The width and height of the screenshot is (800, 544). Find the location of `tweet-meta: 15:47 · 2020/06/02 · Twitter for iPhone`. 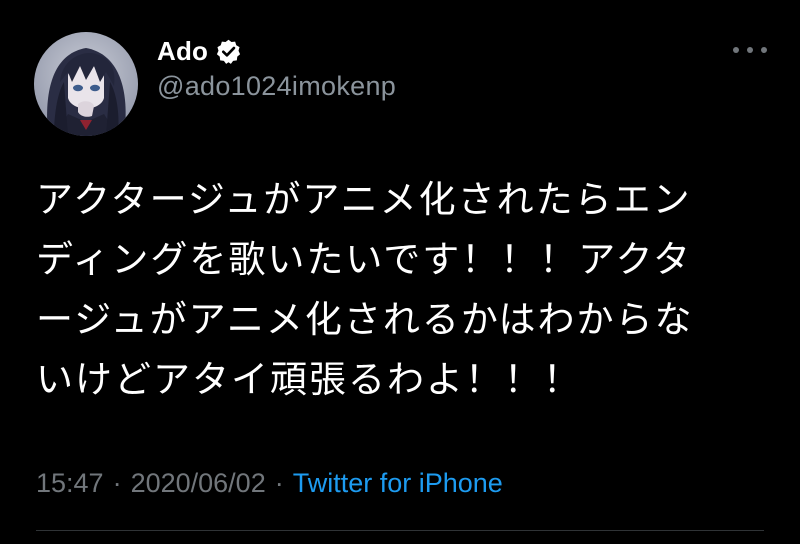

tweet-meta: 15:47 · 2020/06/02 · Twitter for iPhone is located at coordinates (269, 483).